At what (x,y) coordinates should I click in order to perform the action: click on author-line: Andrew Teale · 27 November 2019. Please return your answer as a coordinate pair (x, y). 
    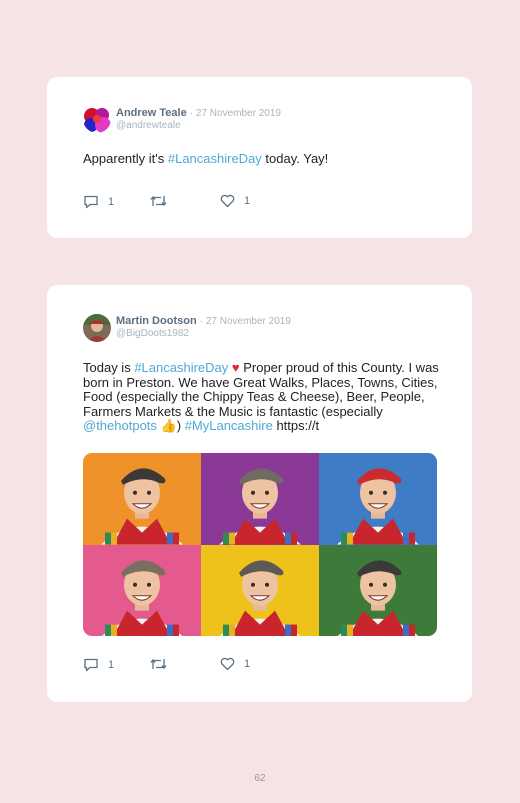
    Looking at the image, I should click on (198, 113).